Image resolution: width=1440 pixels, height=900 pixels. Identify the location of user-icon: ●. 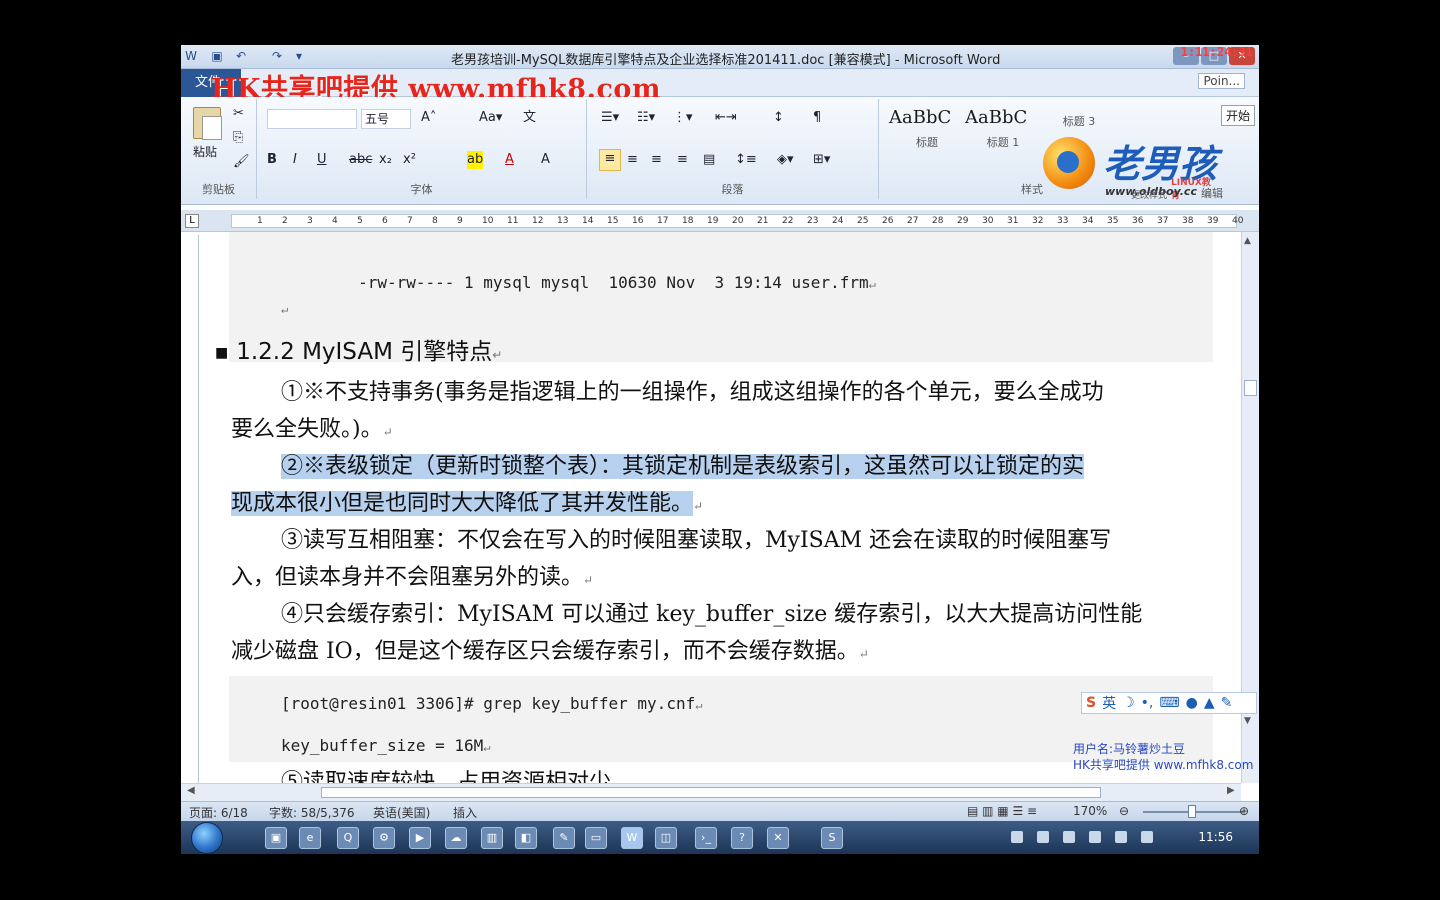
(1192, 703).